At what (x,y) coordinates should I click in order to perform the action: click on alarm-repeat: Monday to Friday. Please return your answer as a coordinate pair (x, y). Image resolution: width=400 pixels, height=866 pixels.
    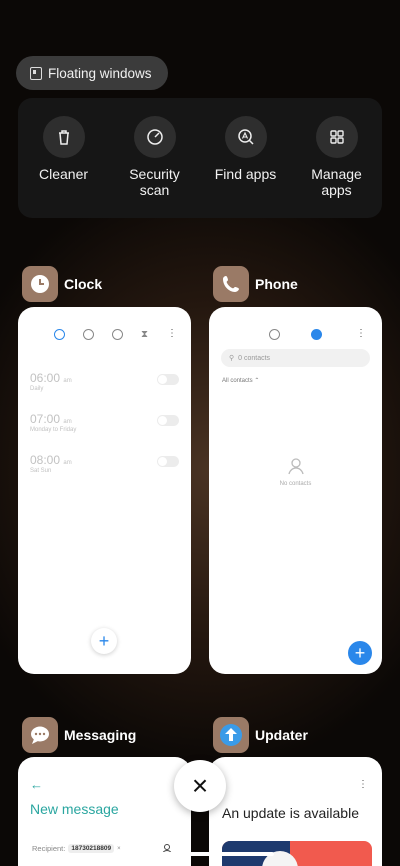
    Looking at the image, I should click on (53, 430).